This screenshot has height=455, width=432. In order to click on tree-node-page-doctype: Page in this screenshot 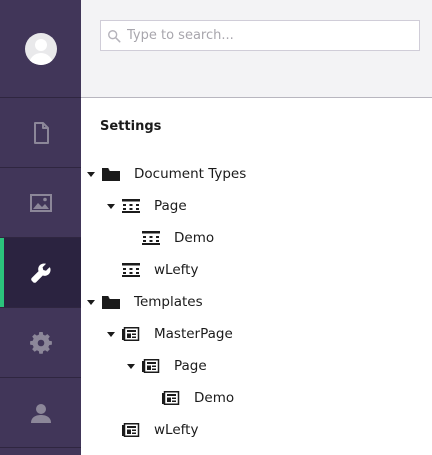, I will do `click(146, 206)`.